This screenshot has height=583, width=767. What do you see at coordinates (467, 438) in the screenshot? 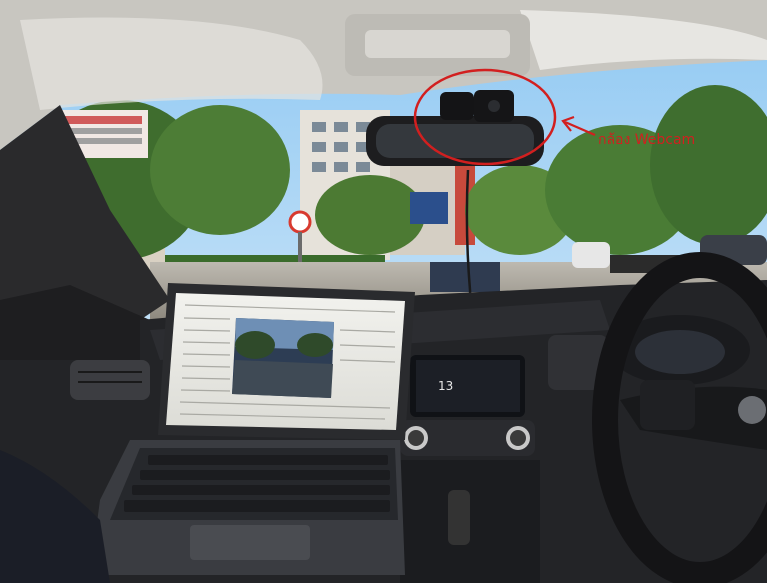
I see `climate-controls` at bounding box center [467, 438].